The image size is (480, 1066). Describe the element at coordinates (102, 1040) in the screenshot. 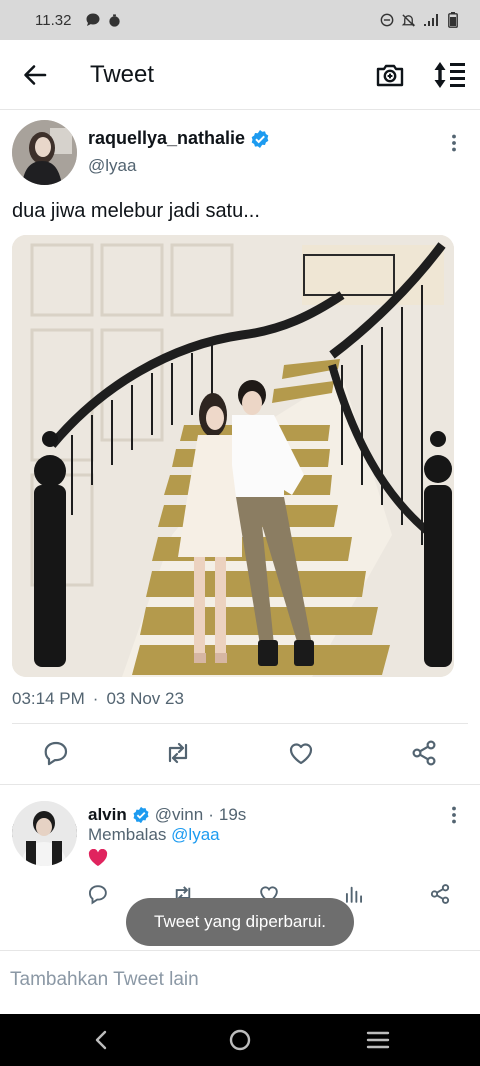

I see `nav-back-icon` at that location.